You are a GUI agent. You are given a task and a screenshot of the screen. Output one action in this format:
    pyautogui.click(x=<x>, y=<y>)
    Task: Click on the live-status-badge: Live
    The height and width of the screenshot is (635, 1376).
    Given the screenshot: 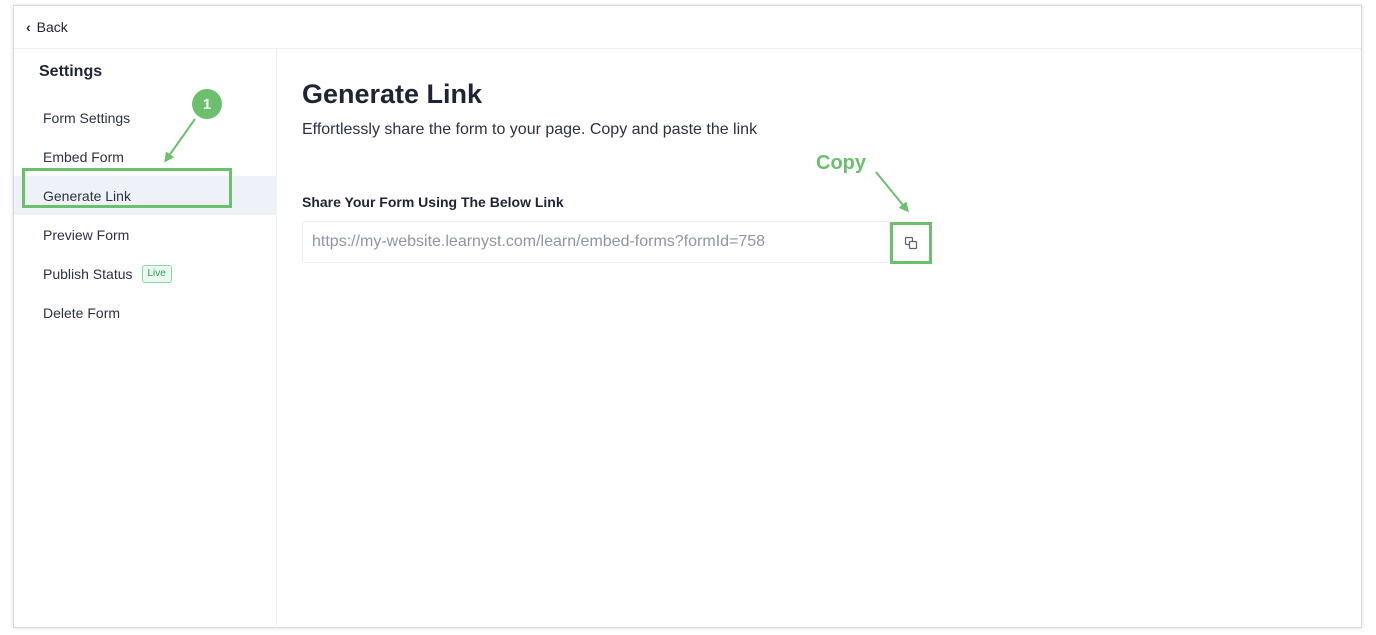 What is the action you would take?
    pyautogui.click(x=156, y=273)
    